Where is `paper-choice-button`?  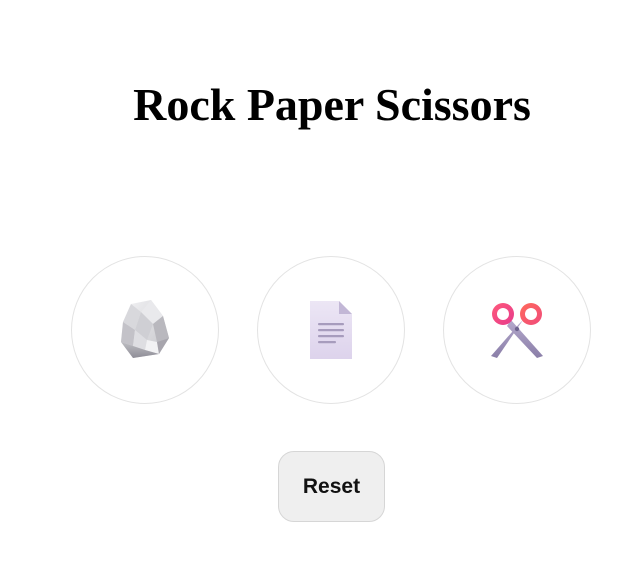 paper-choice-button is located at coordinates (331, 330).